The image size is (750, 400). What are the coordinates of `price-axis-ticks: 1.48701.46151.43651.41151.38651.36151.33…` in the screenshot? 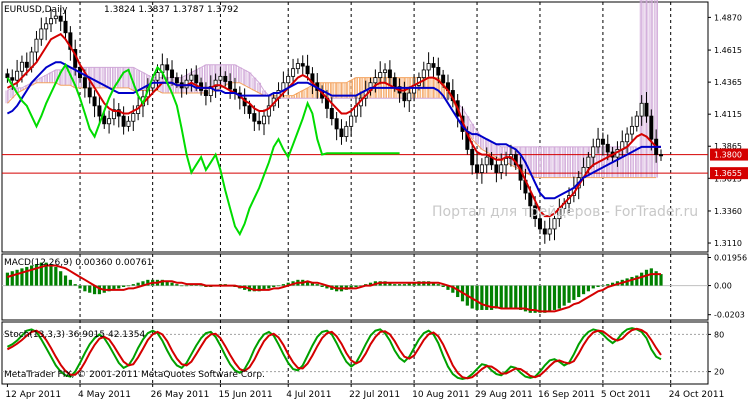 It's located at (725, 130).